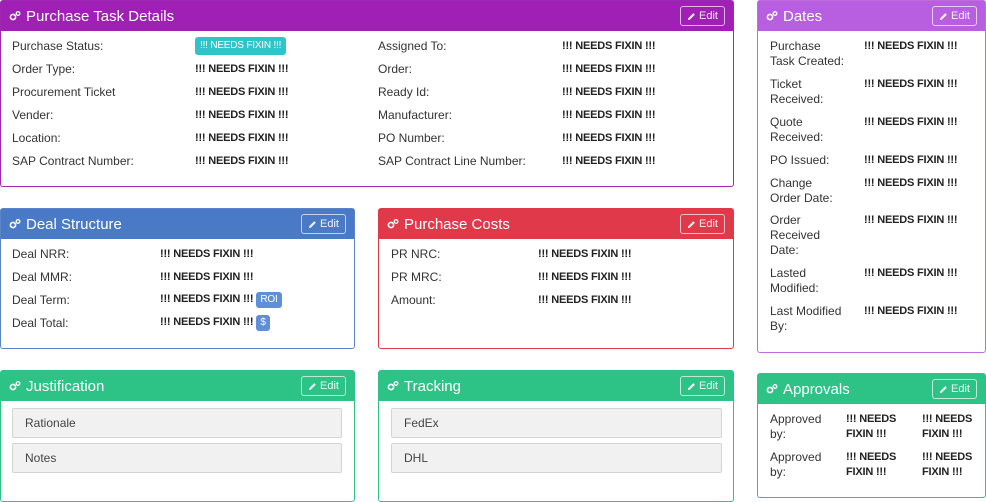 The image size is (986, 502). I want to click on panel-title: Approvals, so click(816, 389).